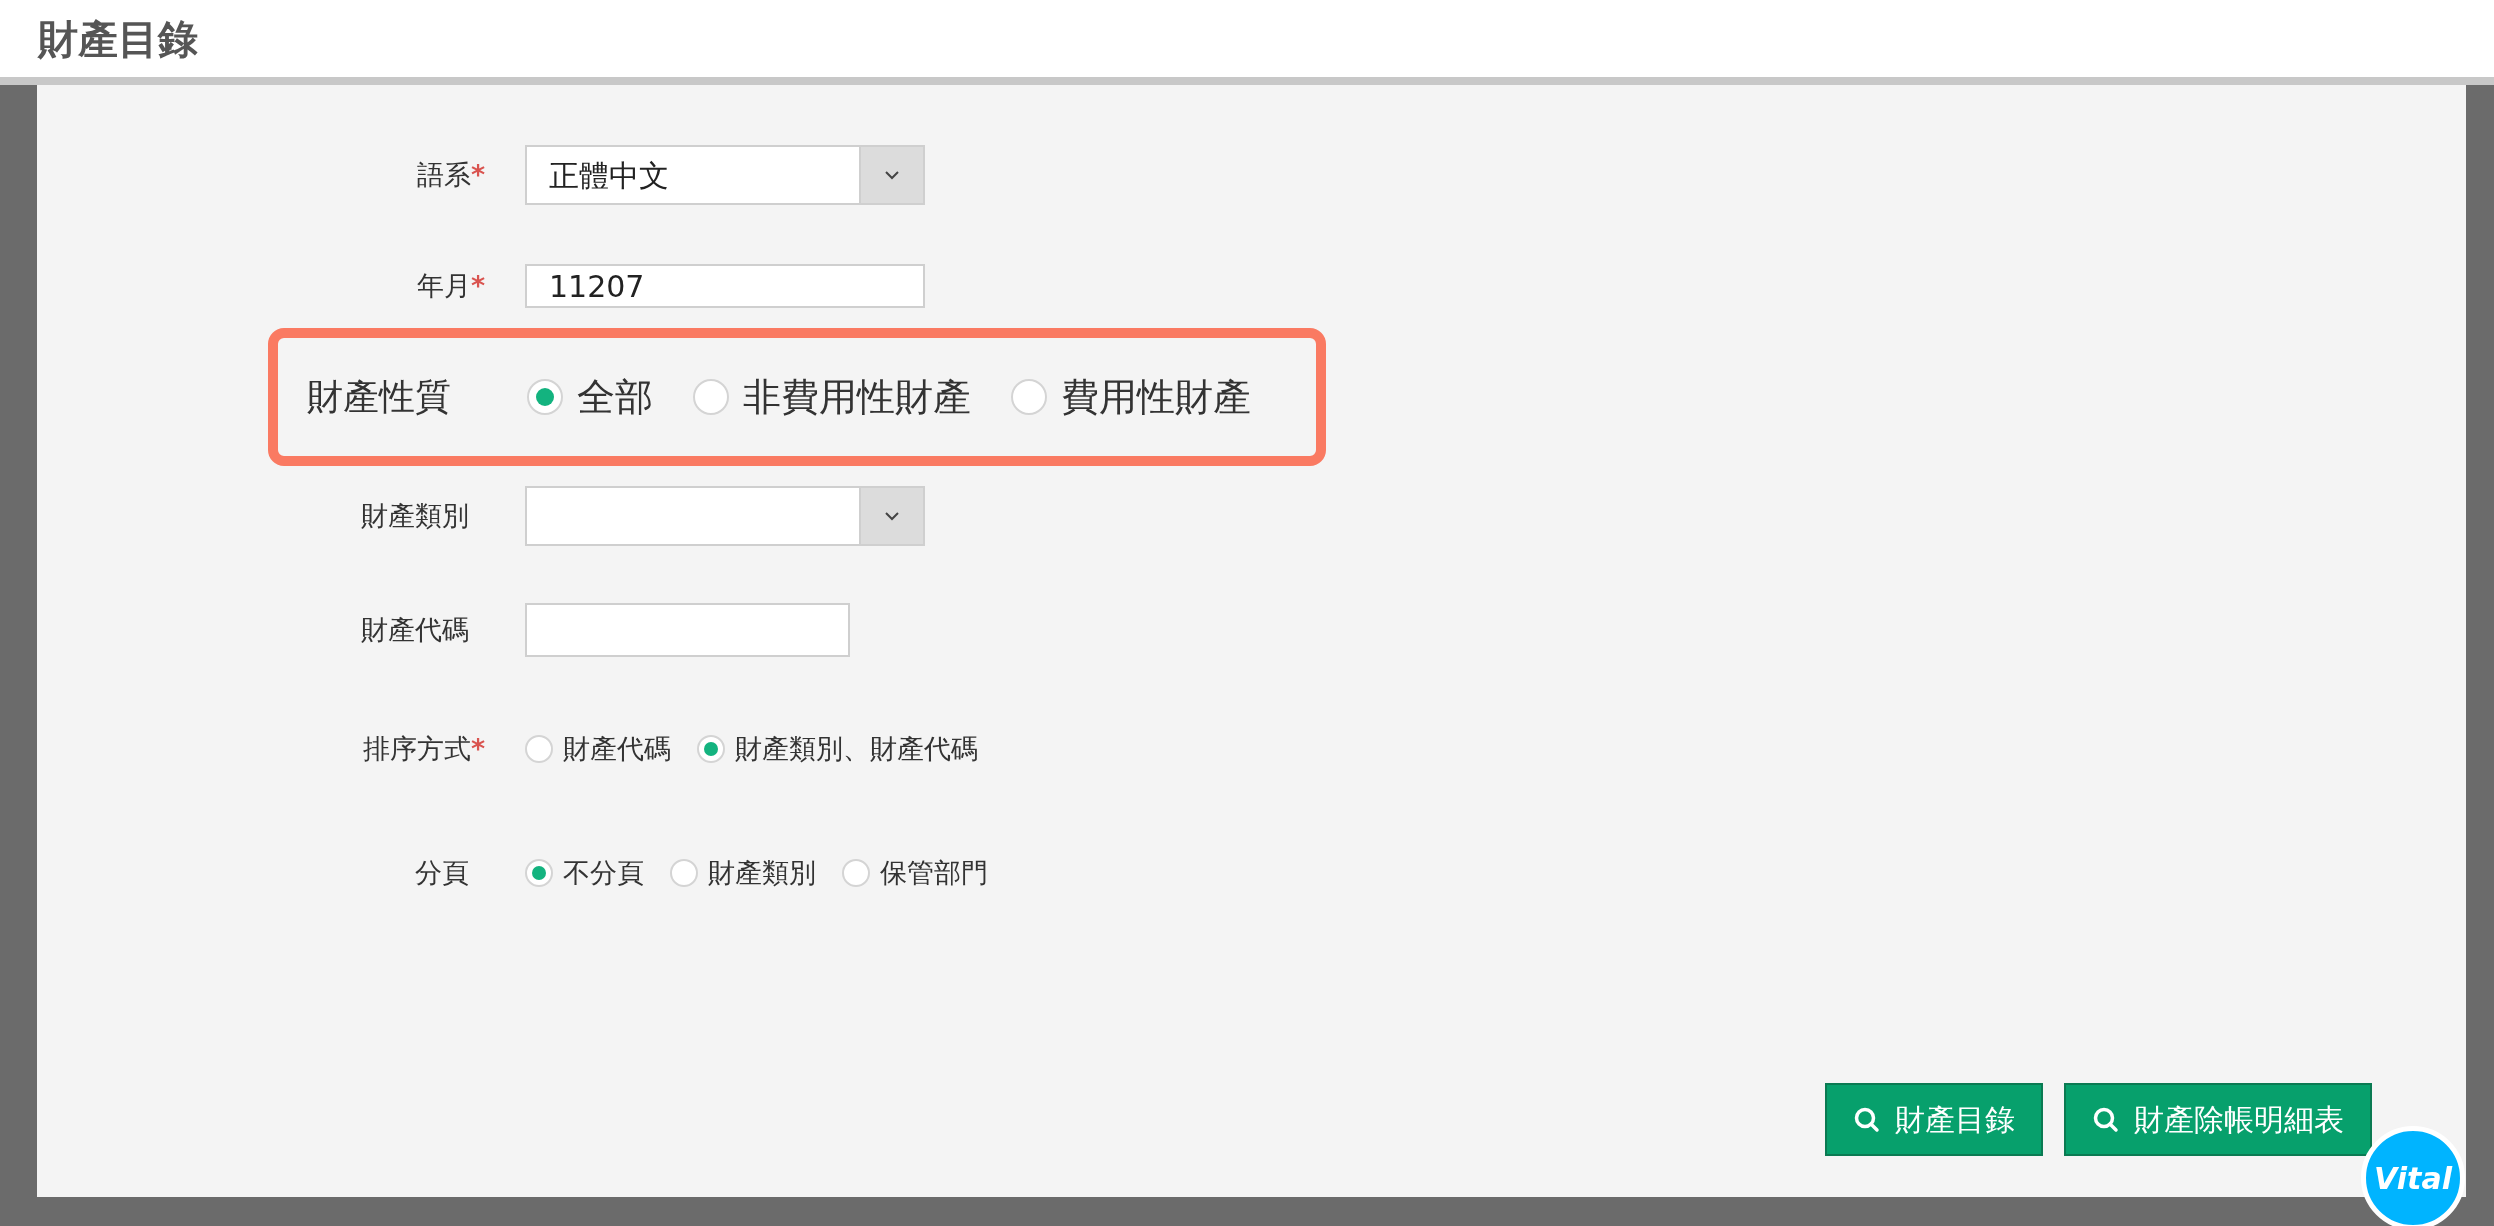 This screenshot has width=2494, height=1226. Describe the element at coordinates (725, 175) in the screenshot. I see `select-field: 正體中文` at that location.